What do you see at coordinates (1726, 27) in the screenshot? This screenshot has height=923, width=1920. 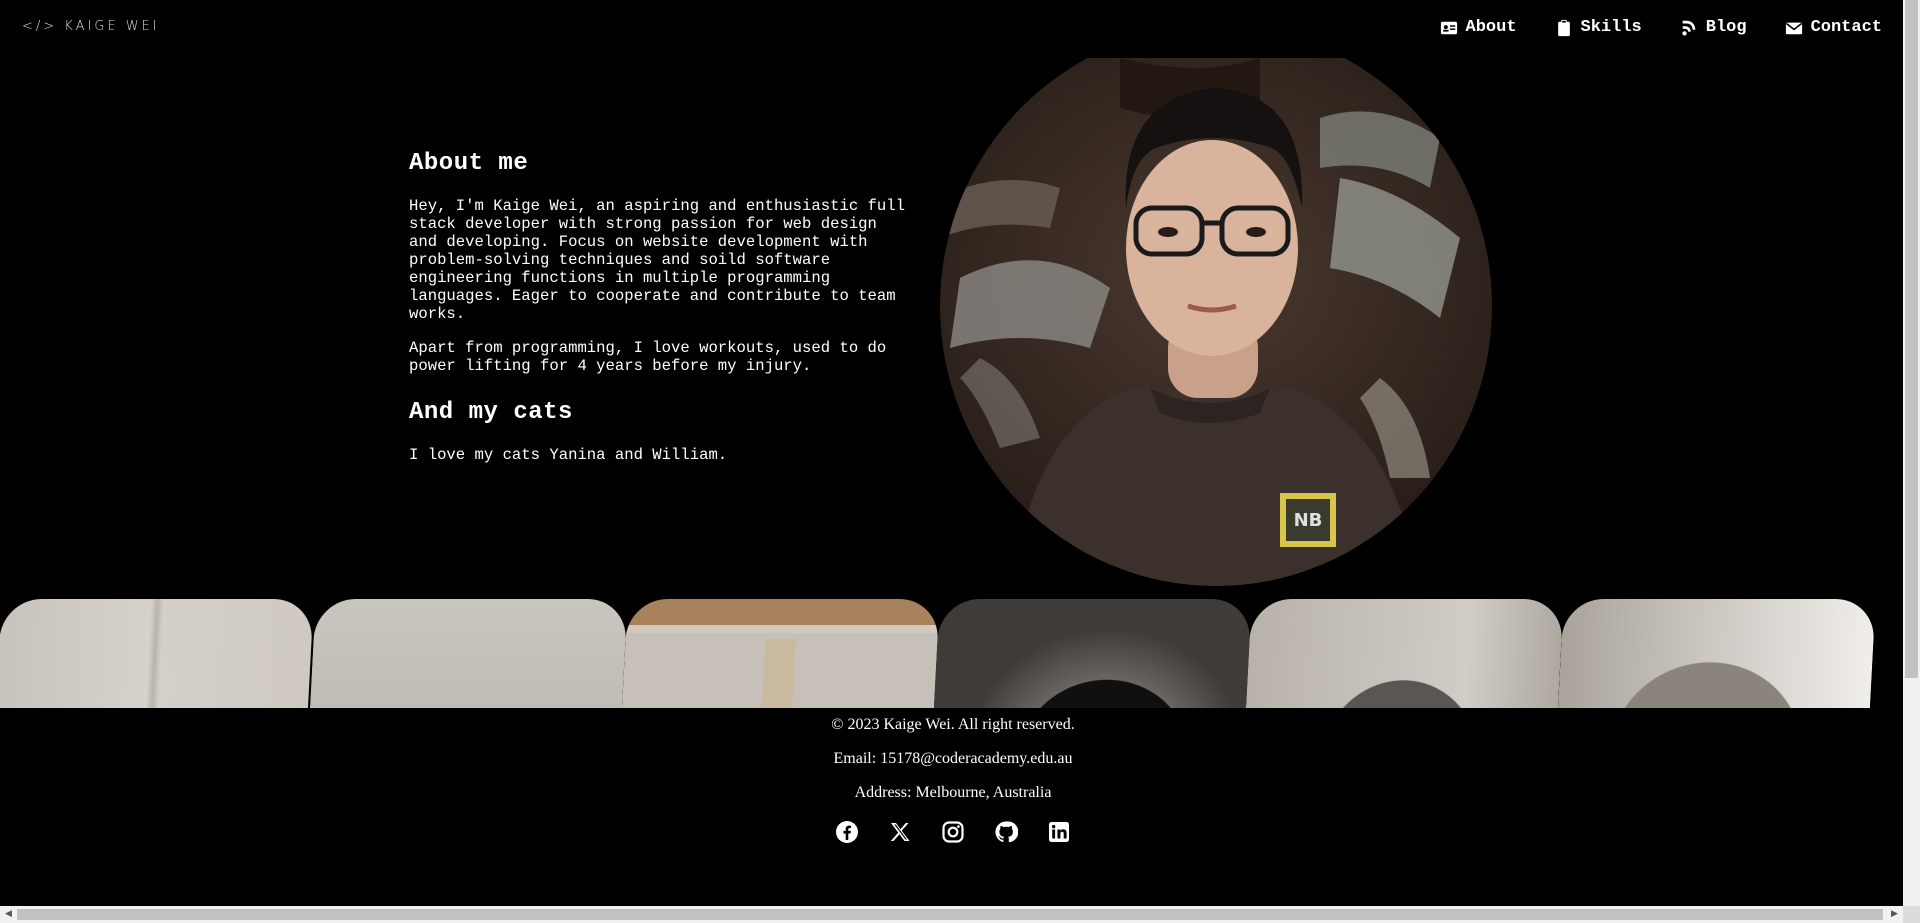 I see `nav-blog-label: Blog` at bounding box center [1726, 27].